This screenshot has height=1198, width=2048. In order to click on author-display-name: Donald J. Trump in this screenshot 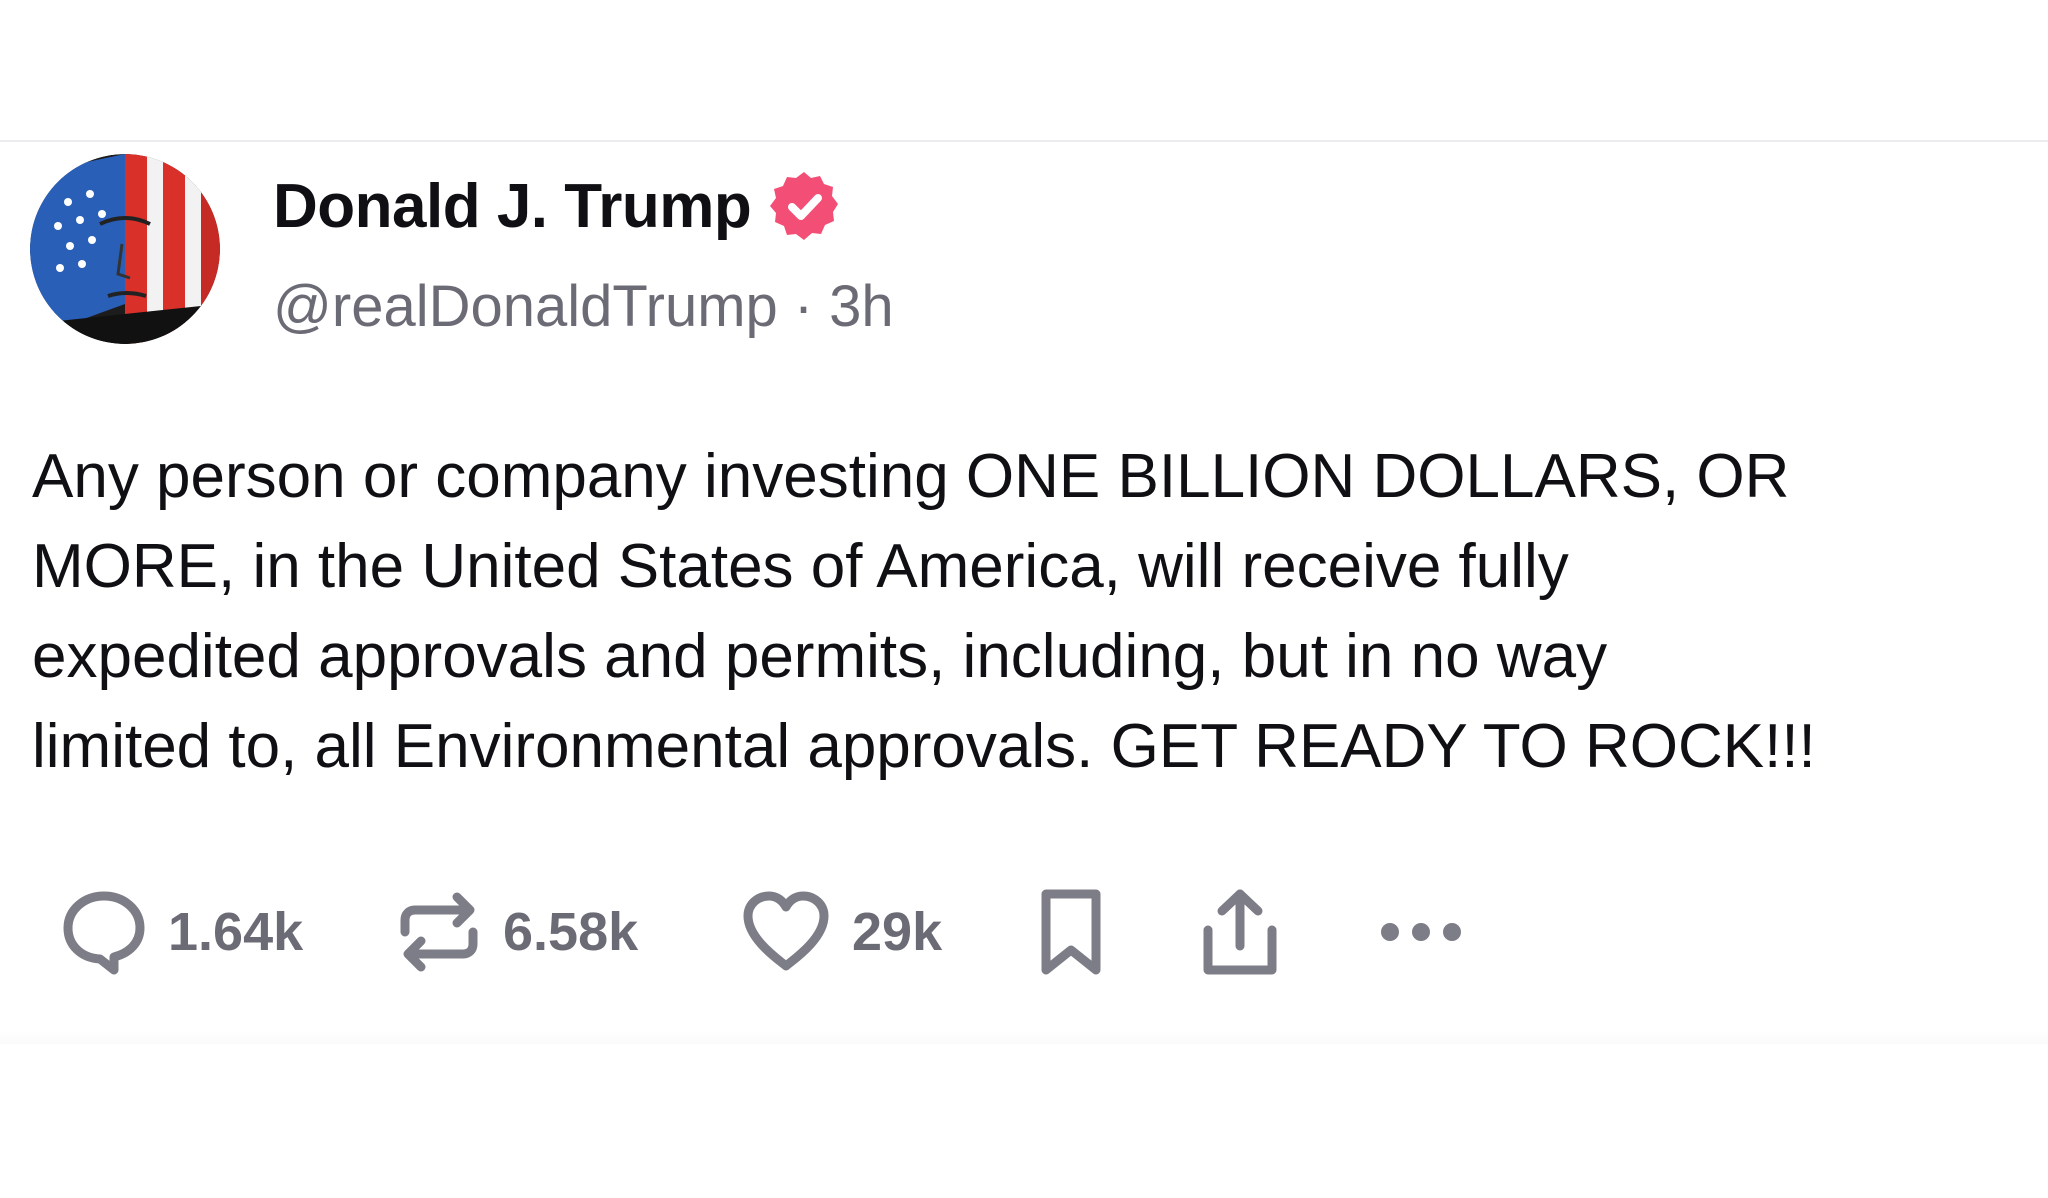, I will do `click(512, 206)`.